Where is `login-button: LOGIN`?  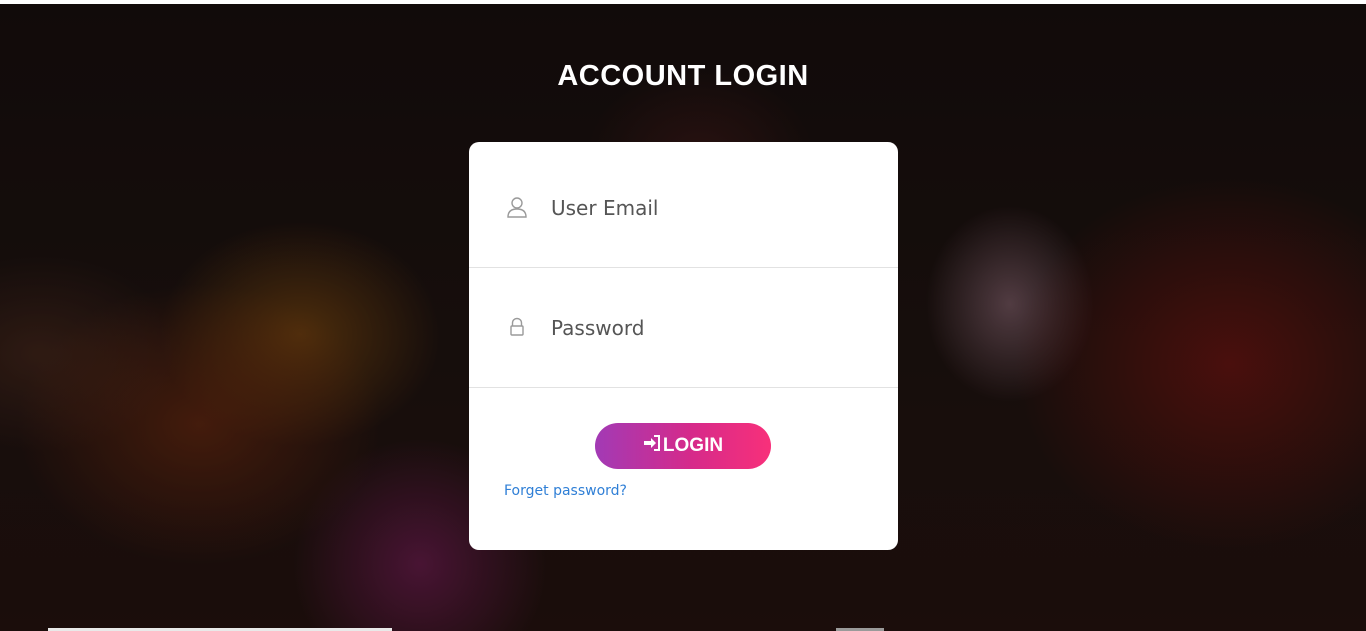 login-button: LOGIN is located at coordinates (683, 446).